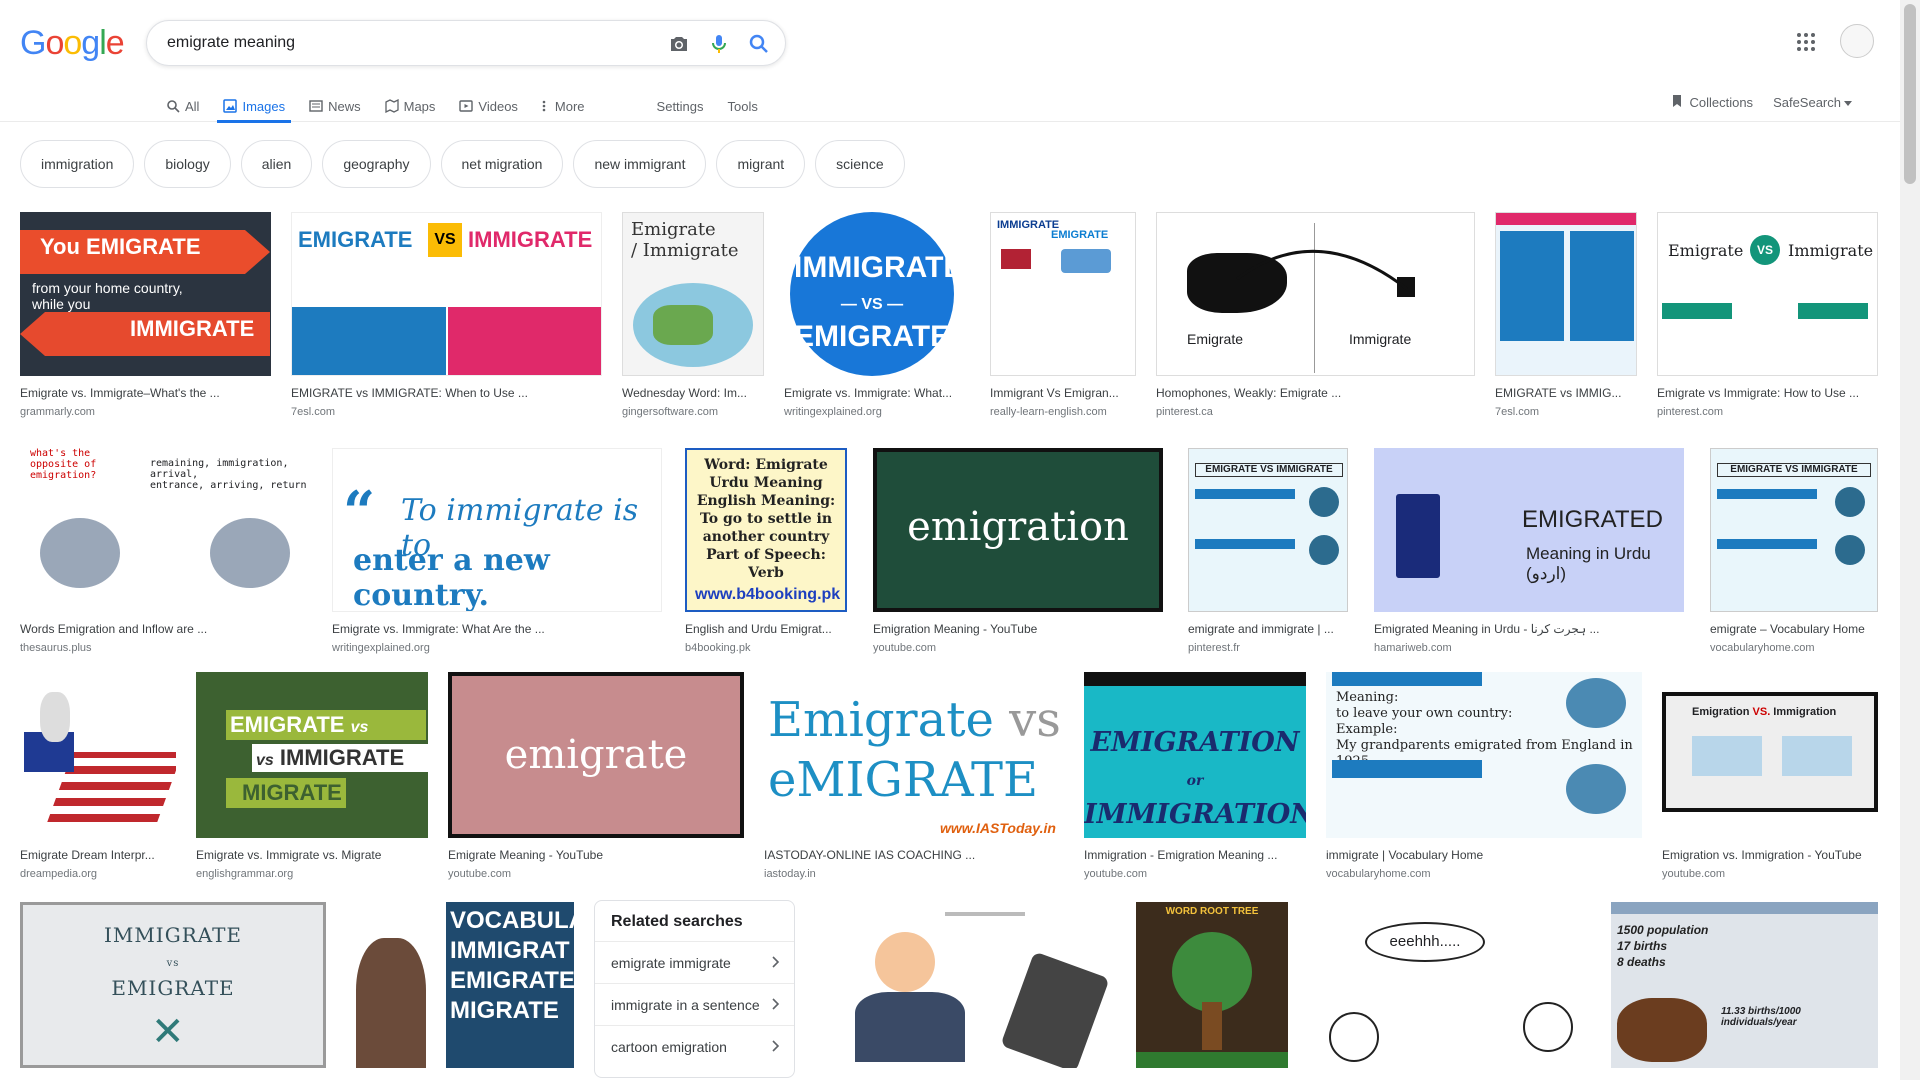 This screenshot has height=1080, width=1920. What do you see at coordinates (790, 874) in the screenshot?
I see `result-source: iastoday.in` at bounding box center [790, 874].